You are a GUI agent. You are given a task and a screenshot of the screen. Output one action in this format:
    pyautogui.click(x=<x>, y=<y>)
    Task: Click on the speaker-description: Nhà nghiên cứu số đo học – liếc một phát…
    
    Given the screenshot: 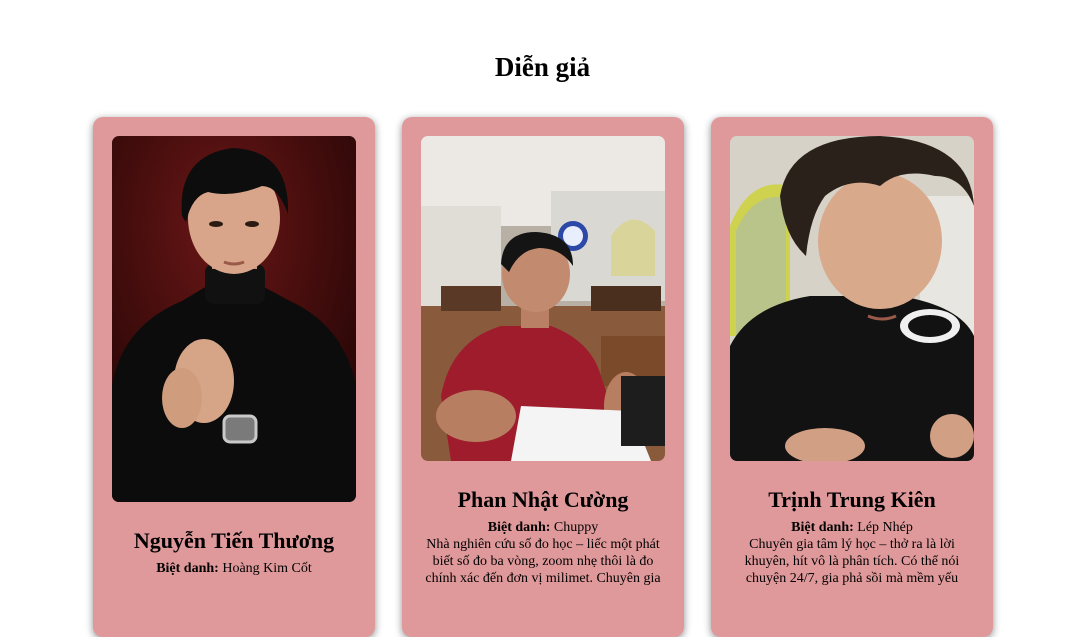 What is the action you would take?
    pyautogui.click(x=543, y=561)
    